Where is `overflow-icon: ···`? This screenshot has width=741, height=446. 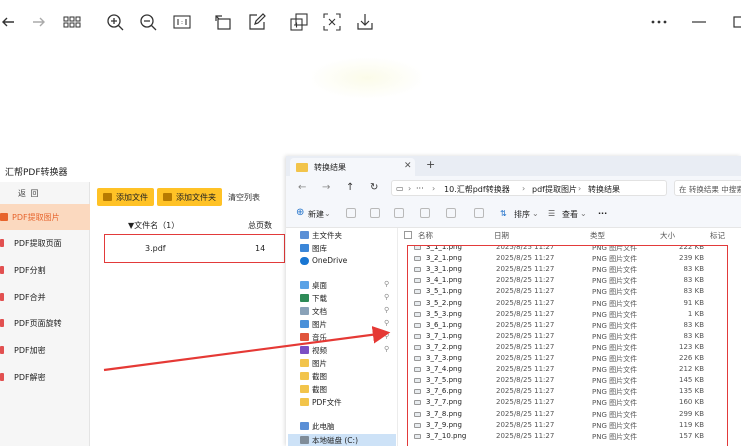 overflow-icon: ··· is located at coordinates (420, 188).